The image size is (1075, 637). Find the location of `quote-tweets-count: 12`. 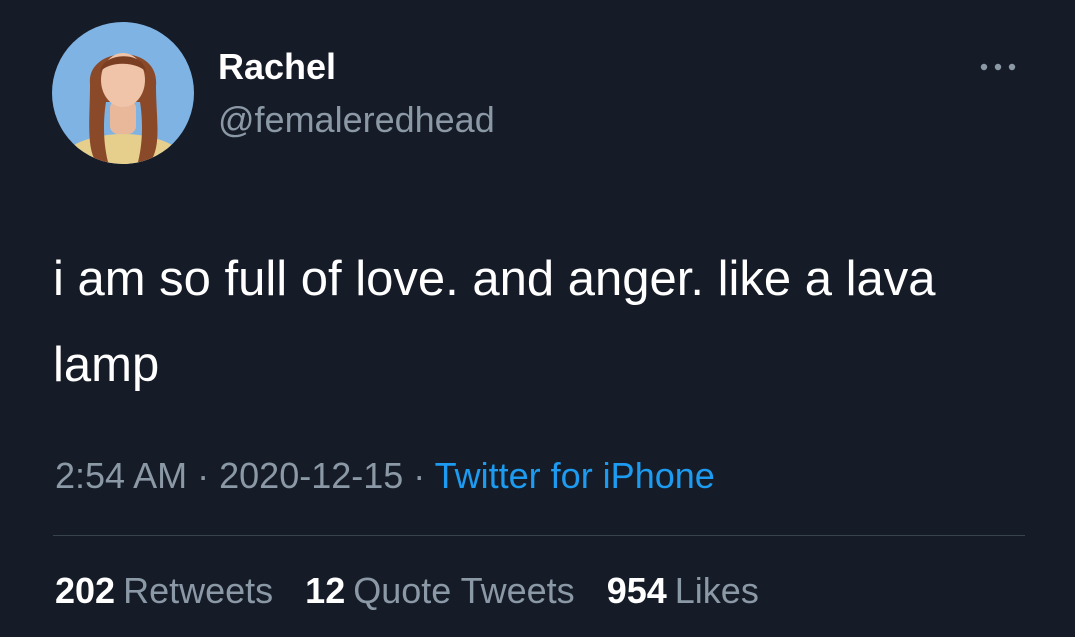

quote-tweets-count: 12 is located at coordinates (325, 590).